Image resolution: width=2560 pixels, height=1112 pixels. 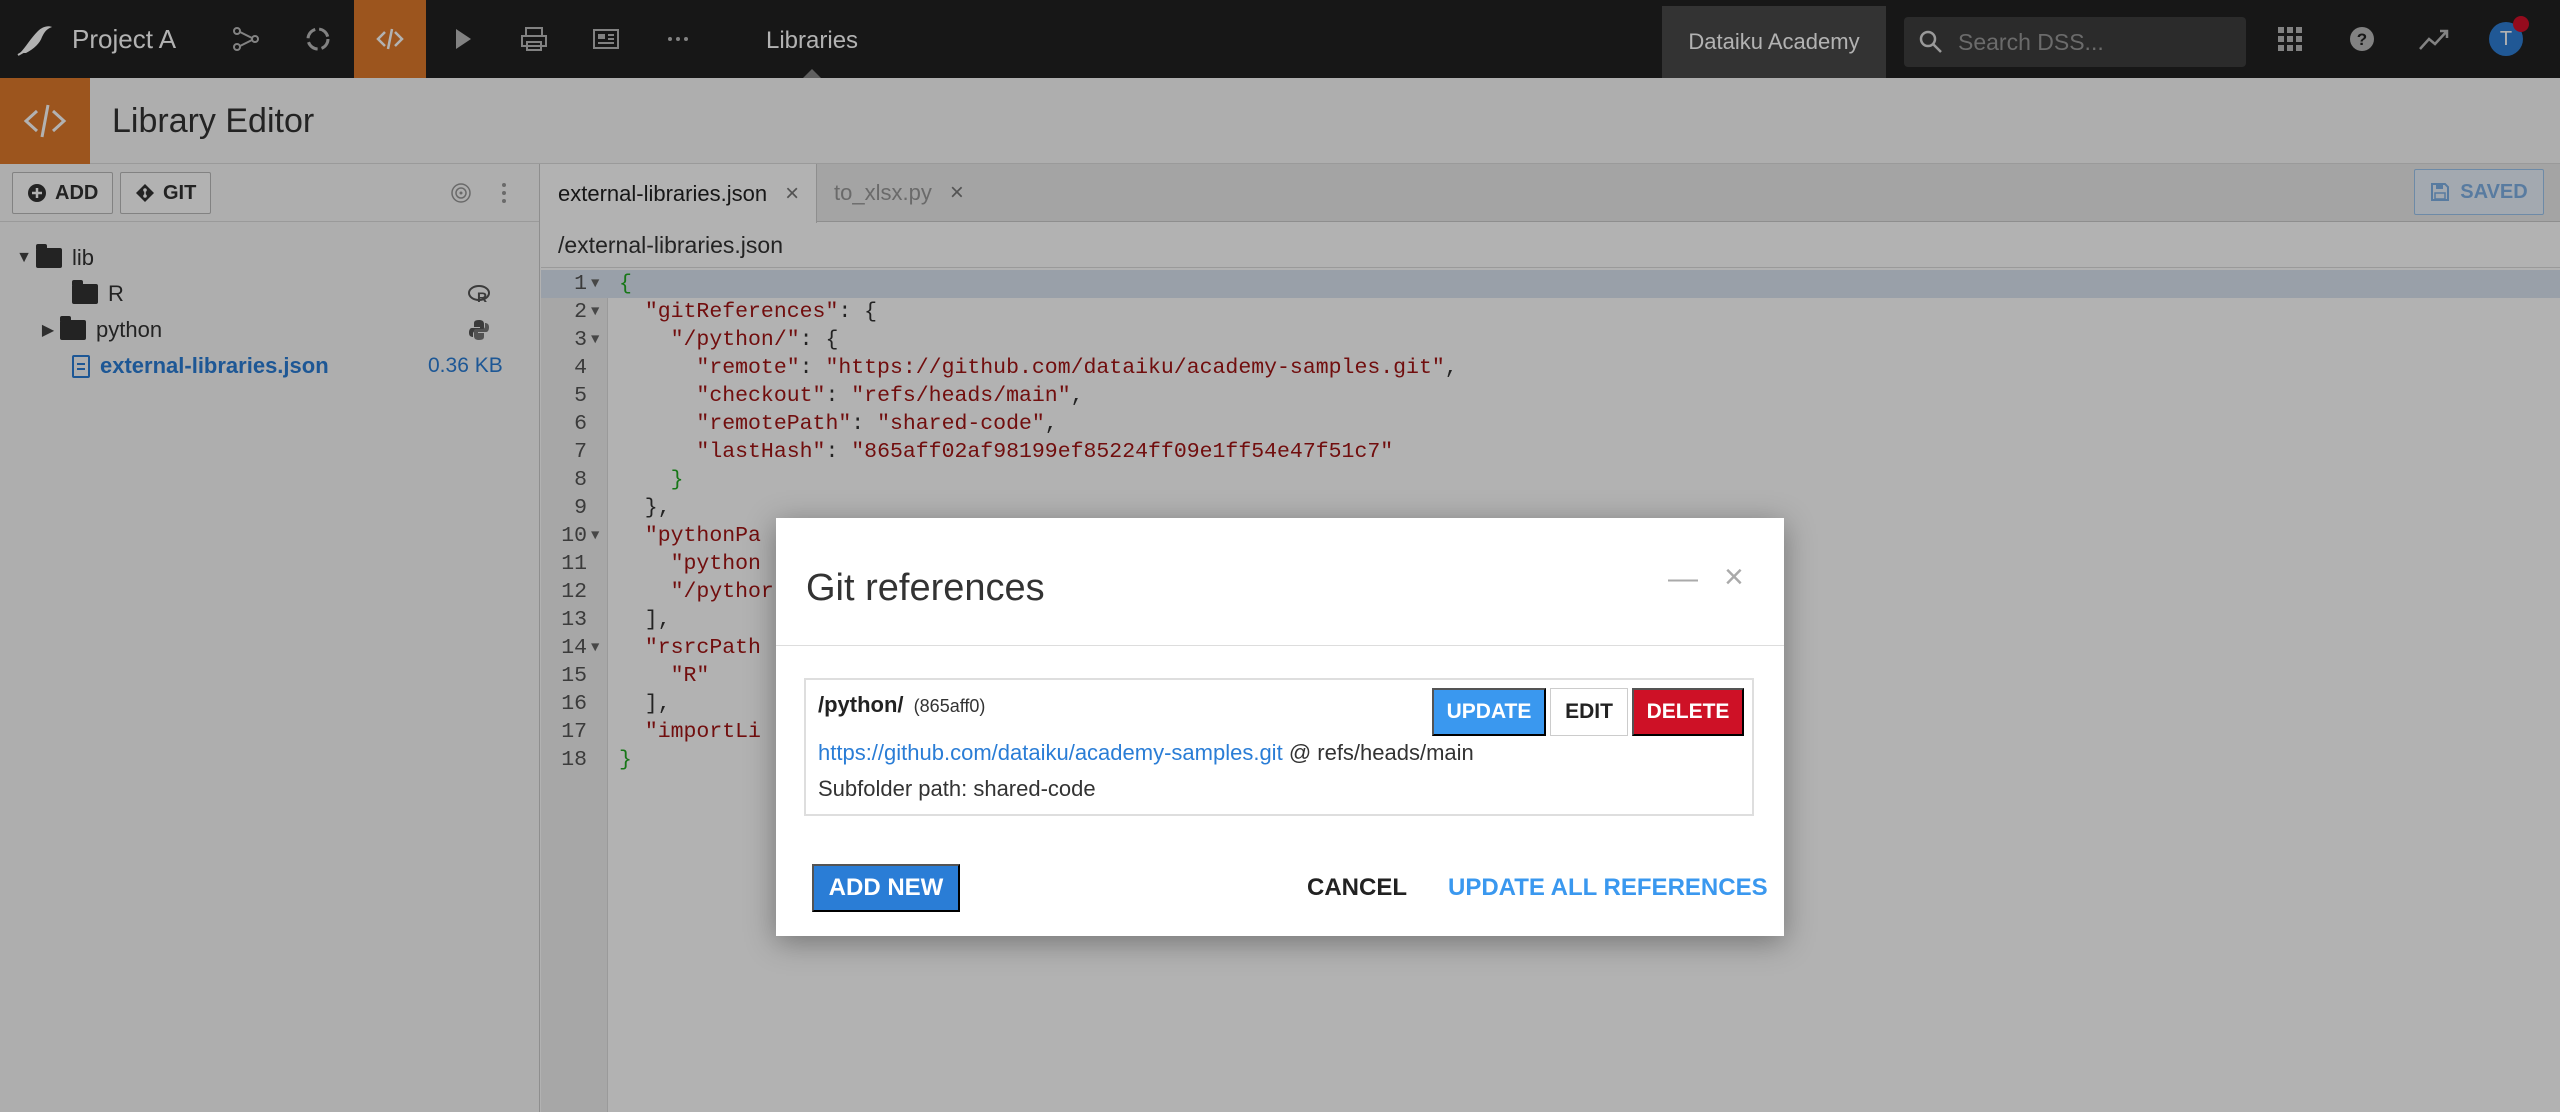 What do you see at coordinates (861, 704) in the screenshot?
I see `reference-name: /python/` at bounding box center [861, 704].